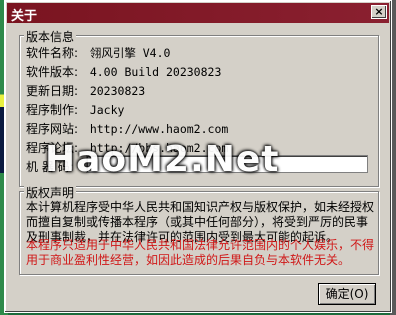 This screenshot has width=396, height=315. What do you see at coordinates (52, 53) in the screenshot?
I see `info-label: 软件名称:` at bounding box center [52, 53].